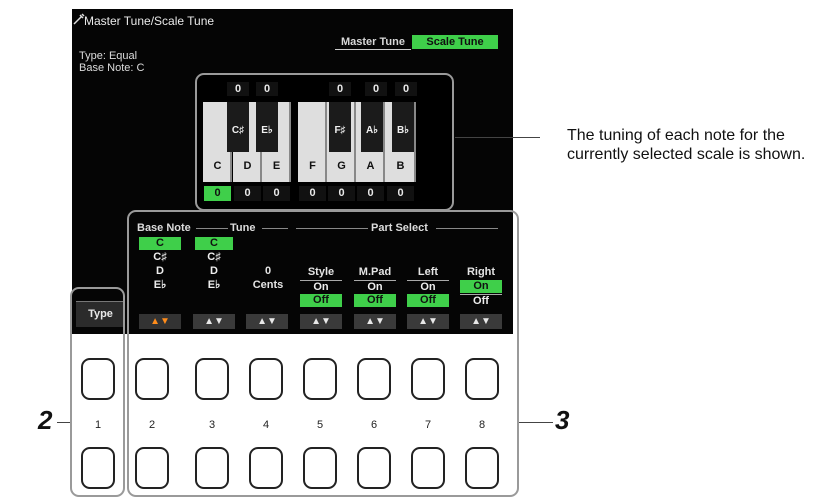  What do you see at coordinates (45, 420) in the screenshot?
I see `marker-2: 2` at bounding box center [45, 420].